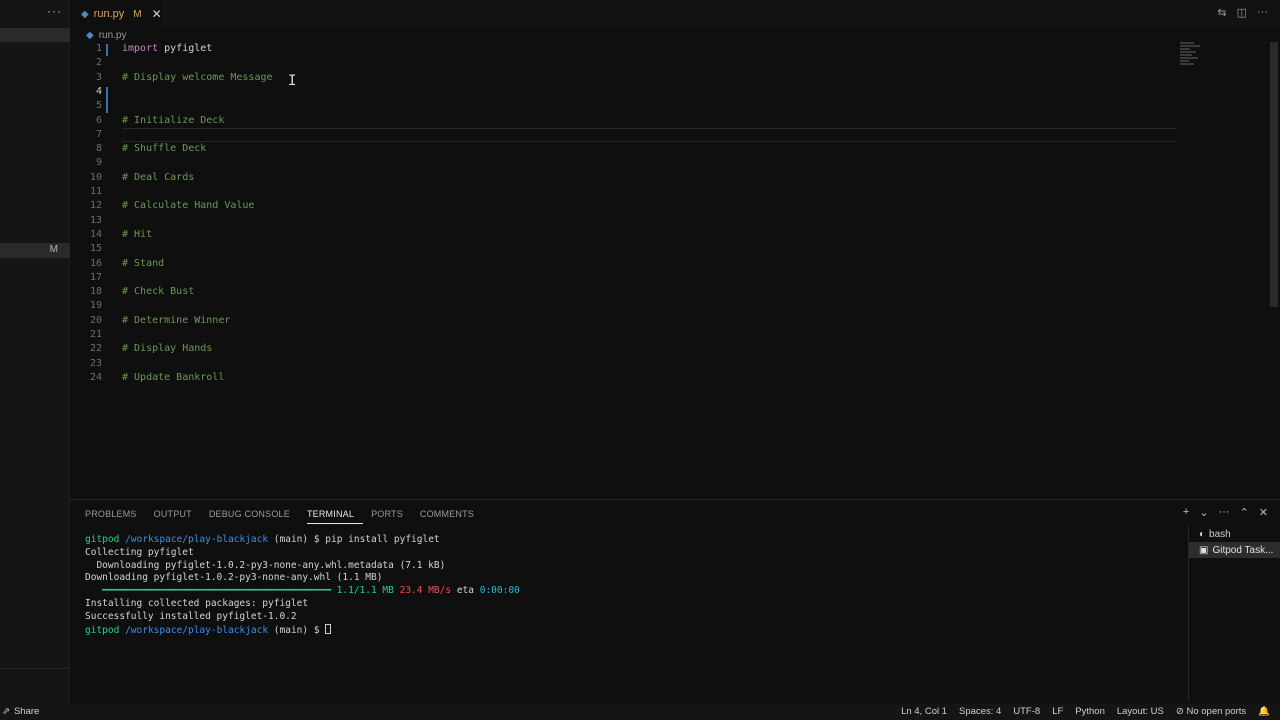 The image size is (1280, 720). What do you see at coordinates (1211, 711) in the screenshot?
I see `ports-status: ⊘ No open ports` at bounding box center [1211, 711].